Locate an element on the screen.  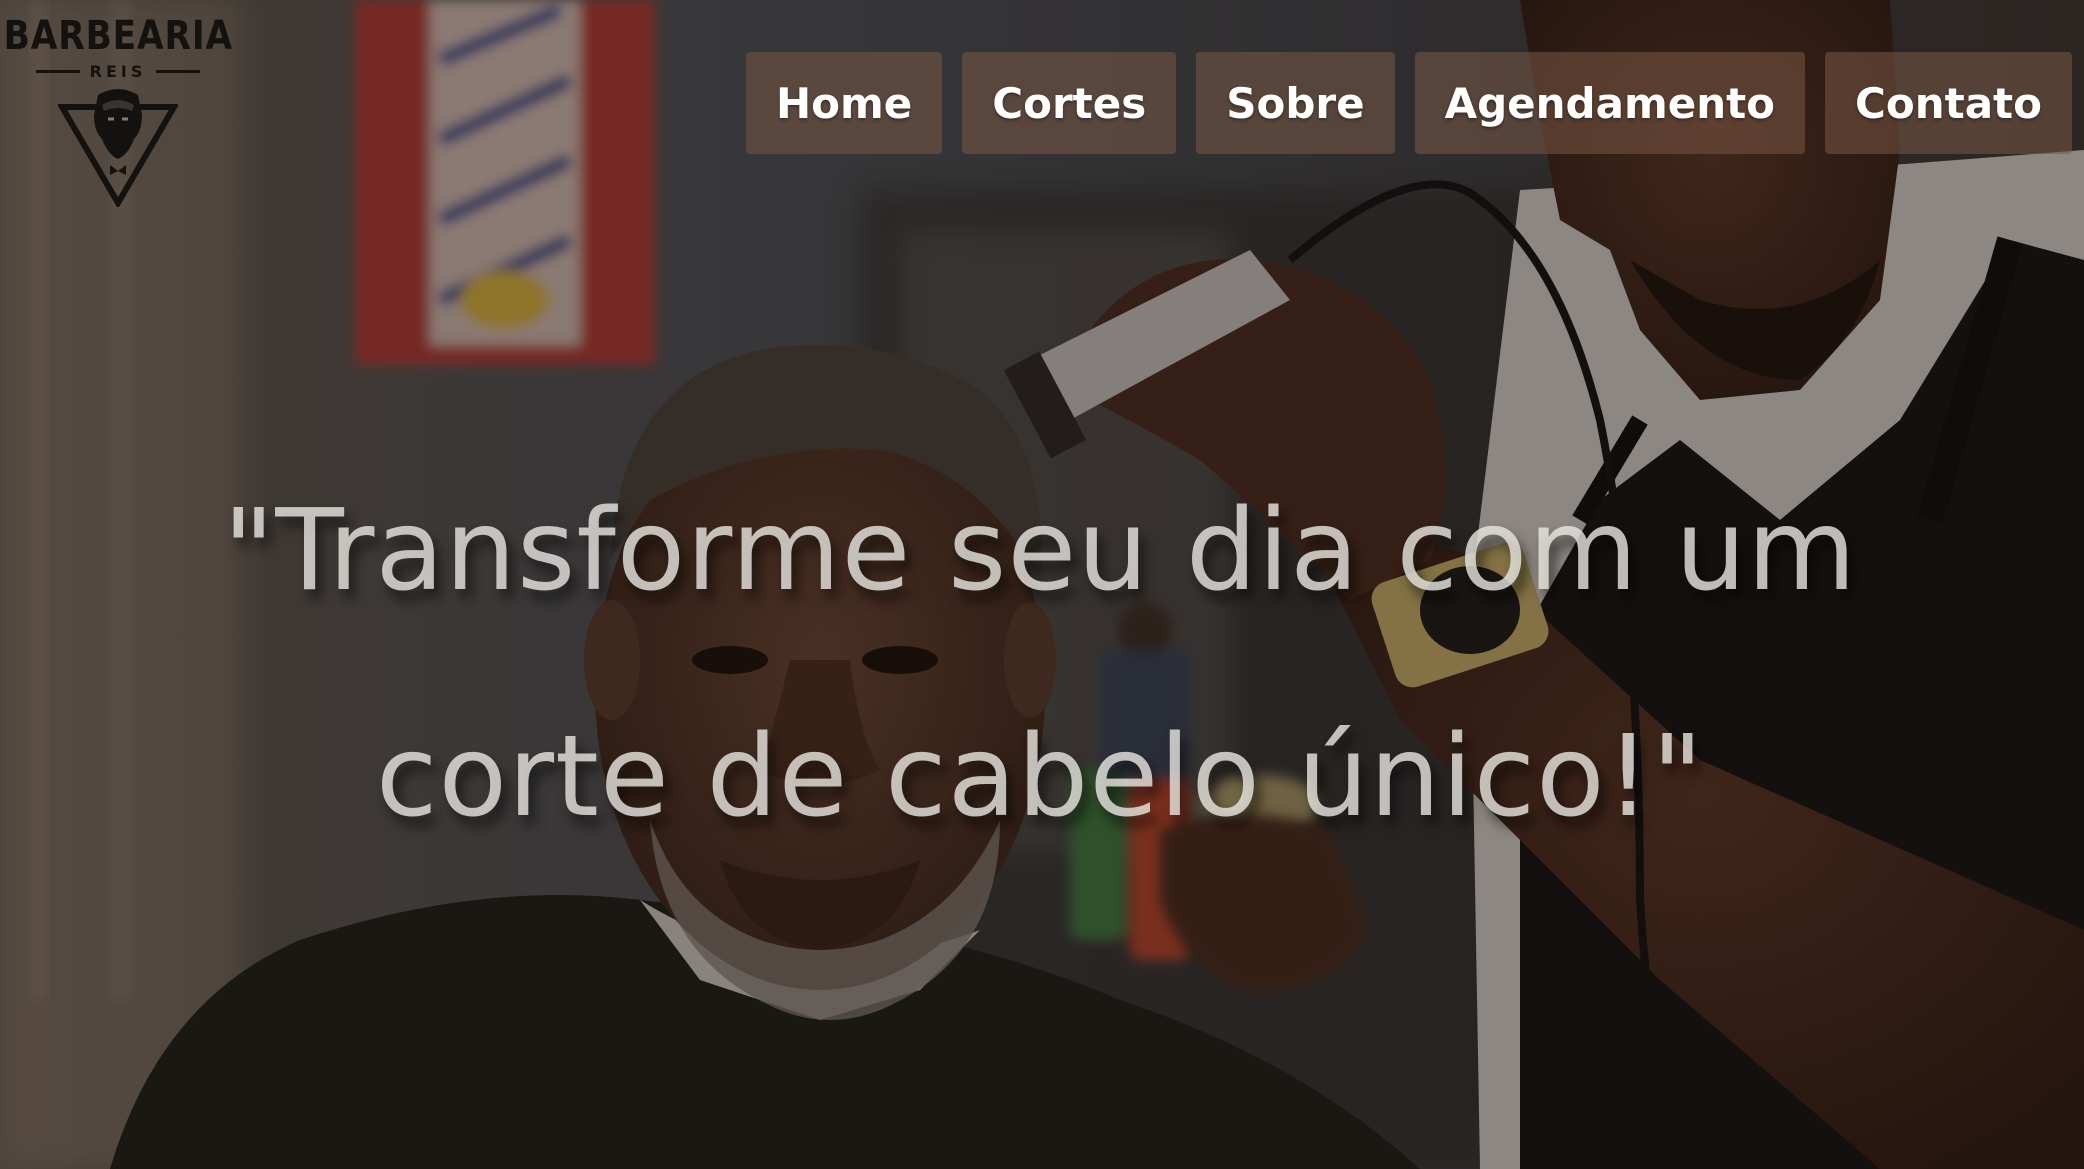
logo-subtitle: REIS is located at coordinates (118, 71).